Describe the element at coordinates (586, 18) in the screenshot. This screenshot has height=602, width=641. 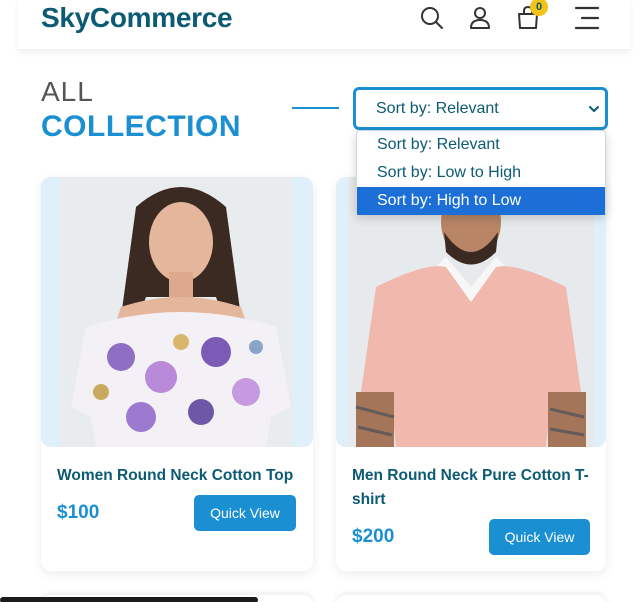
I see `menu-icon` at that location.